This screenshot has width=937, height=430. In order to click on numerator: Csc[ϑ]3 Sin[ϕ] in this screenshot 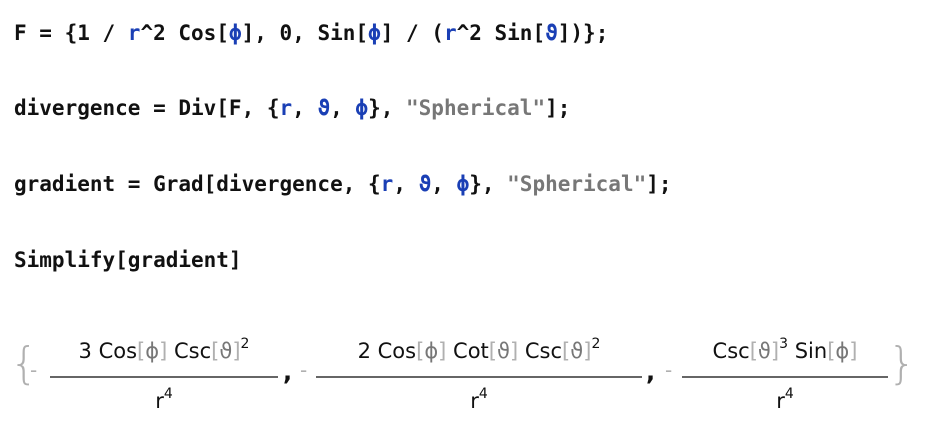, I will do `click(785, 349)`.